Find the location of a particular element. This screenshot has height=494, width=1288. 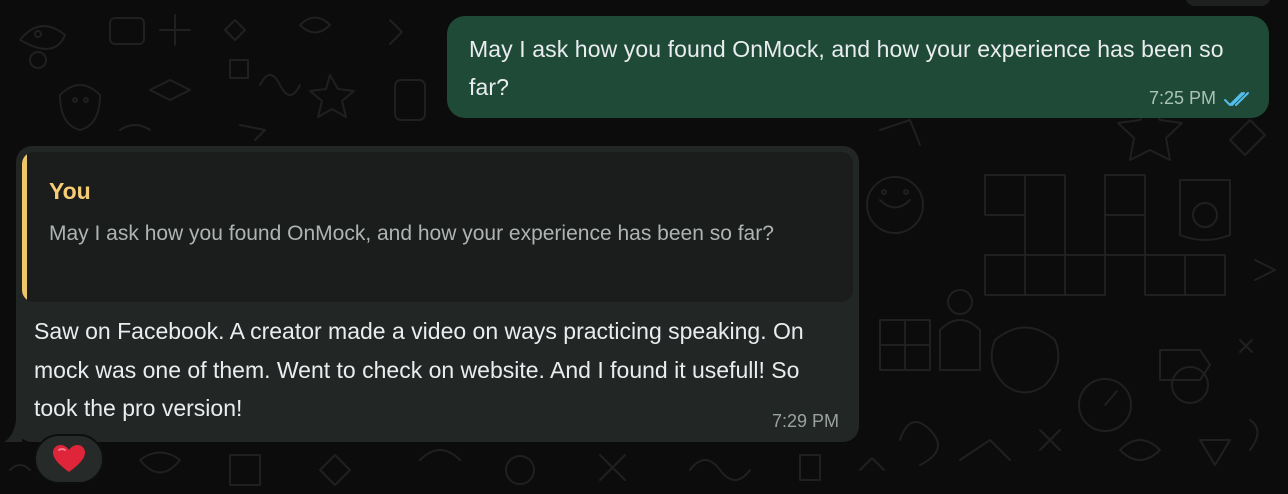

outgoing-message-time: 7:25 PM is located at coordinates (1182, 98).